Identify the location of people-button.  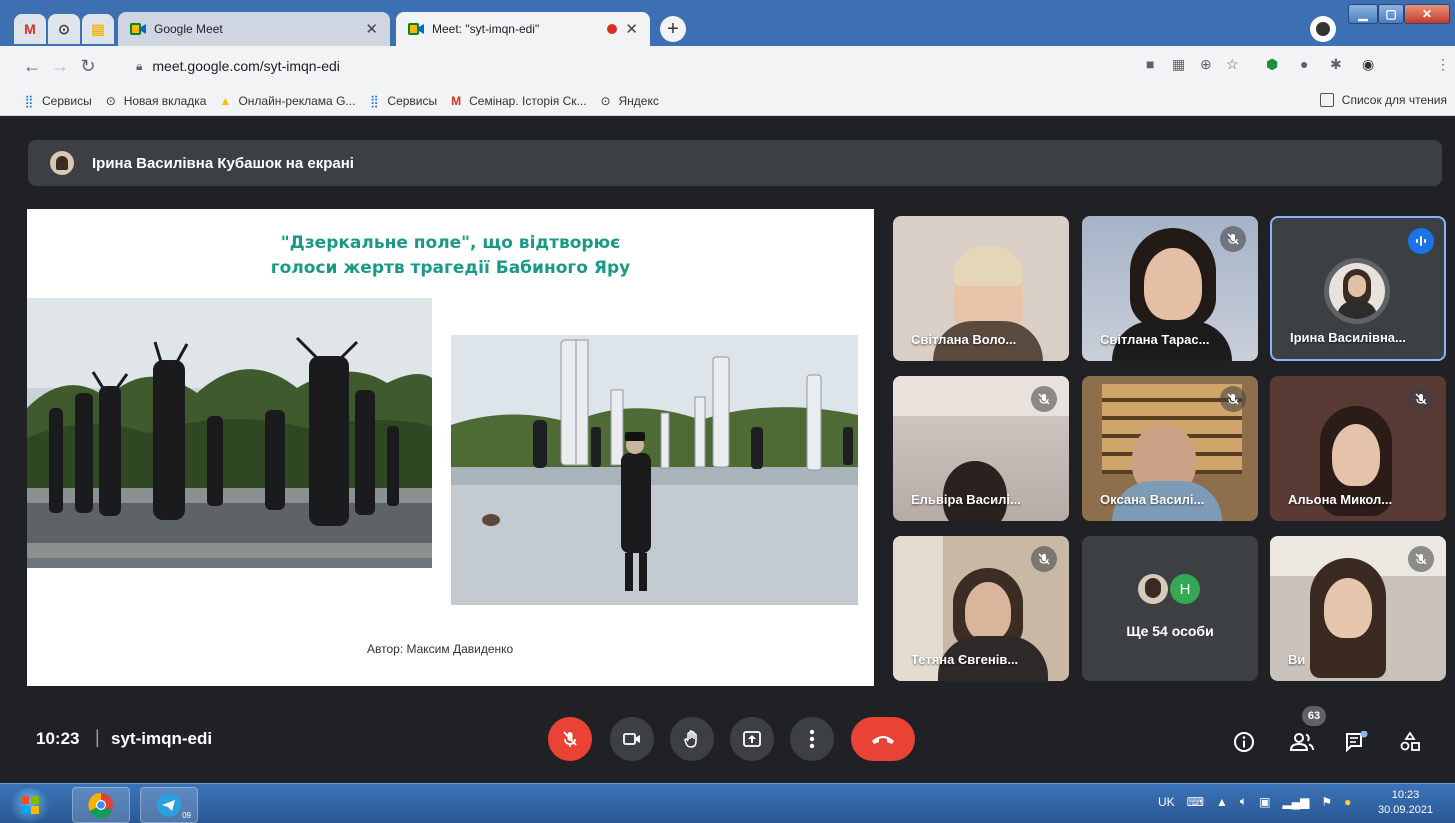
(1302, 742).